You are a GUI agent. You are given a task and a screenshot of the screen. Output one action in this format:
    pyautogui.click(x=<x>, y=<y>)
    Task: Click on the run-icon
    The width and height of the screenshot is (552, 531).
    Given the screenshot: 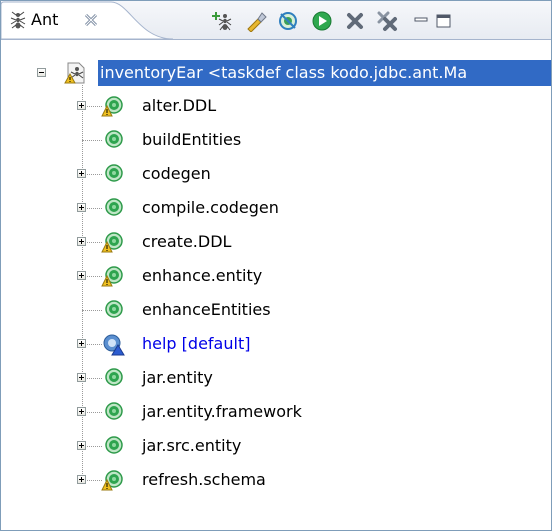 What is the action you would take?
    pyautogui.click(x=322, y=21)
    